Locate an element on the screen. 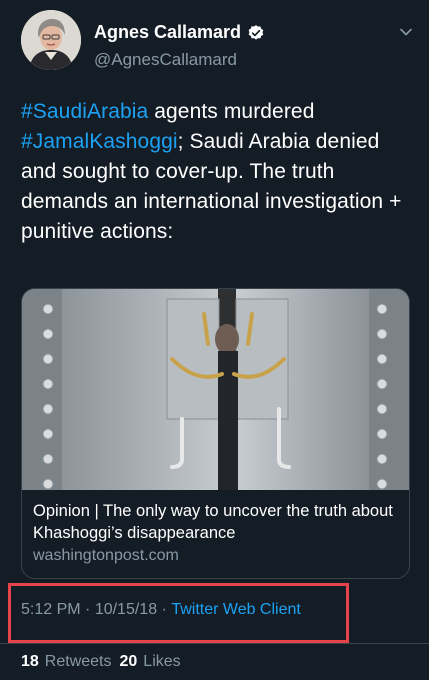  tweet-stats: 18 Retweets 20 Likes is located at coordinates (101, 662).